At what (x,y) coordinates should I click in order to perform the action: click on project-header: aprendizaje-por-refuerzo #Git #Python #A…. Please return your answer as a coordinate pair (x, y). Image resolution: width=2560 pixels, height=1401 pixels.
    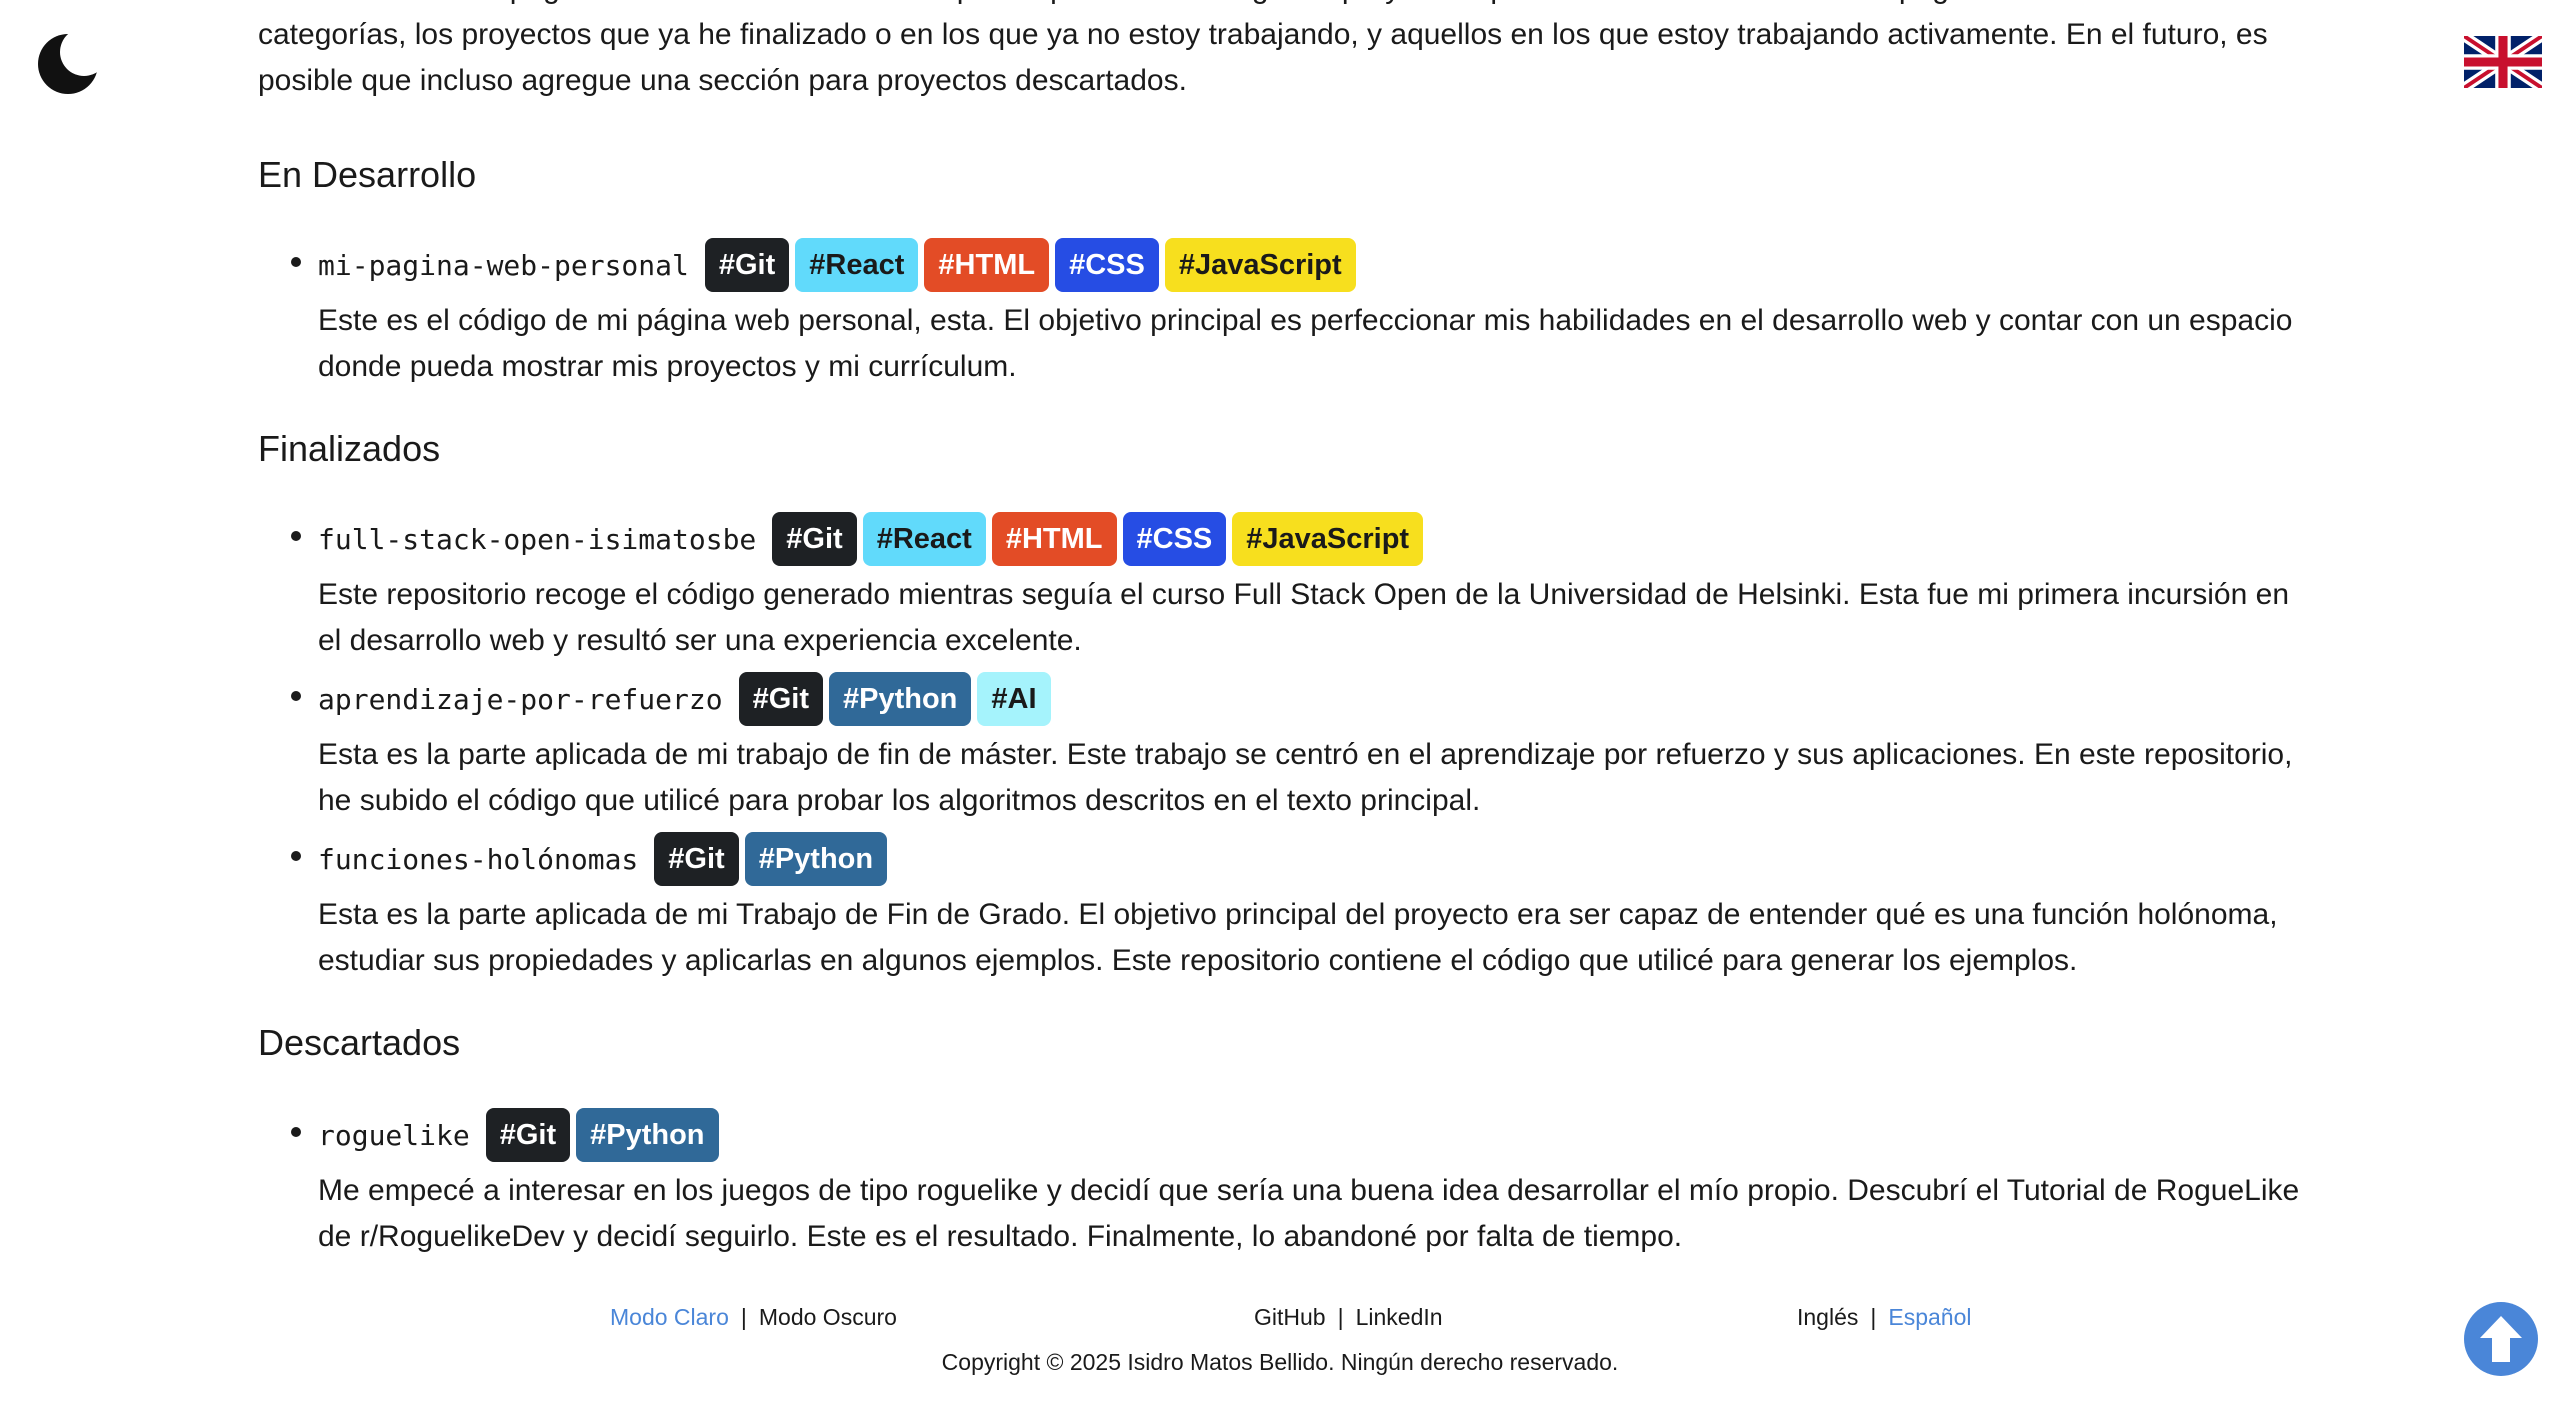
    Looking at the image, I should click on (687, 699).